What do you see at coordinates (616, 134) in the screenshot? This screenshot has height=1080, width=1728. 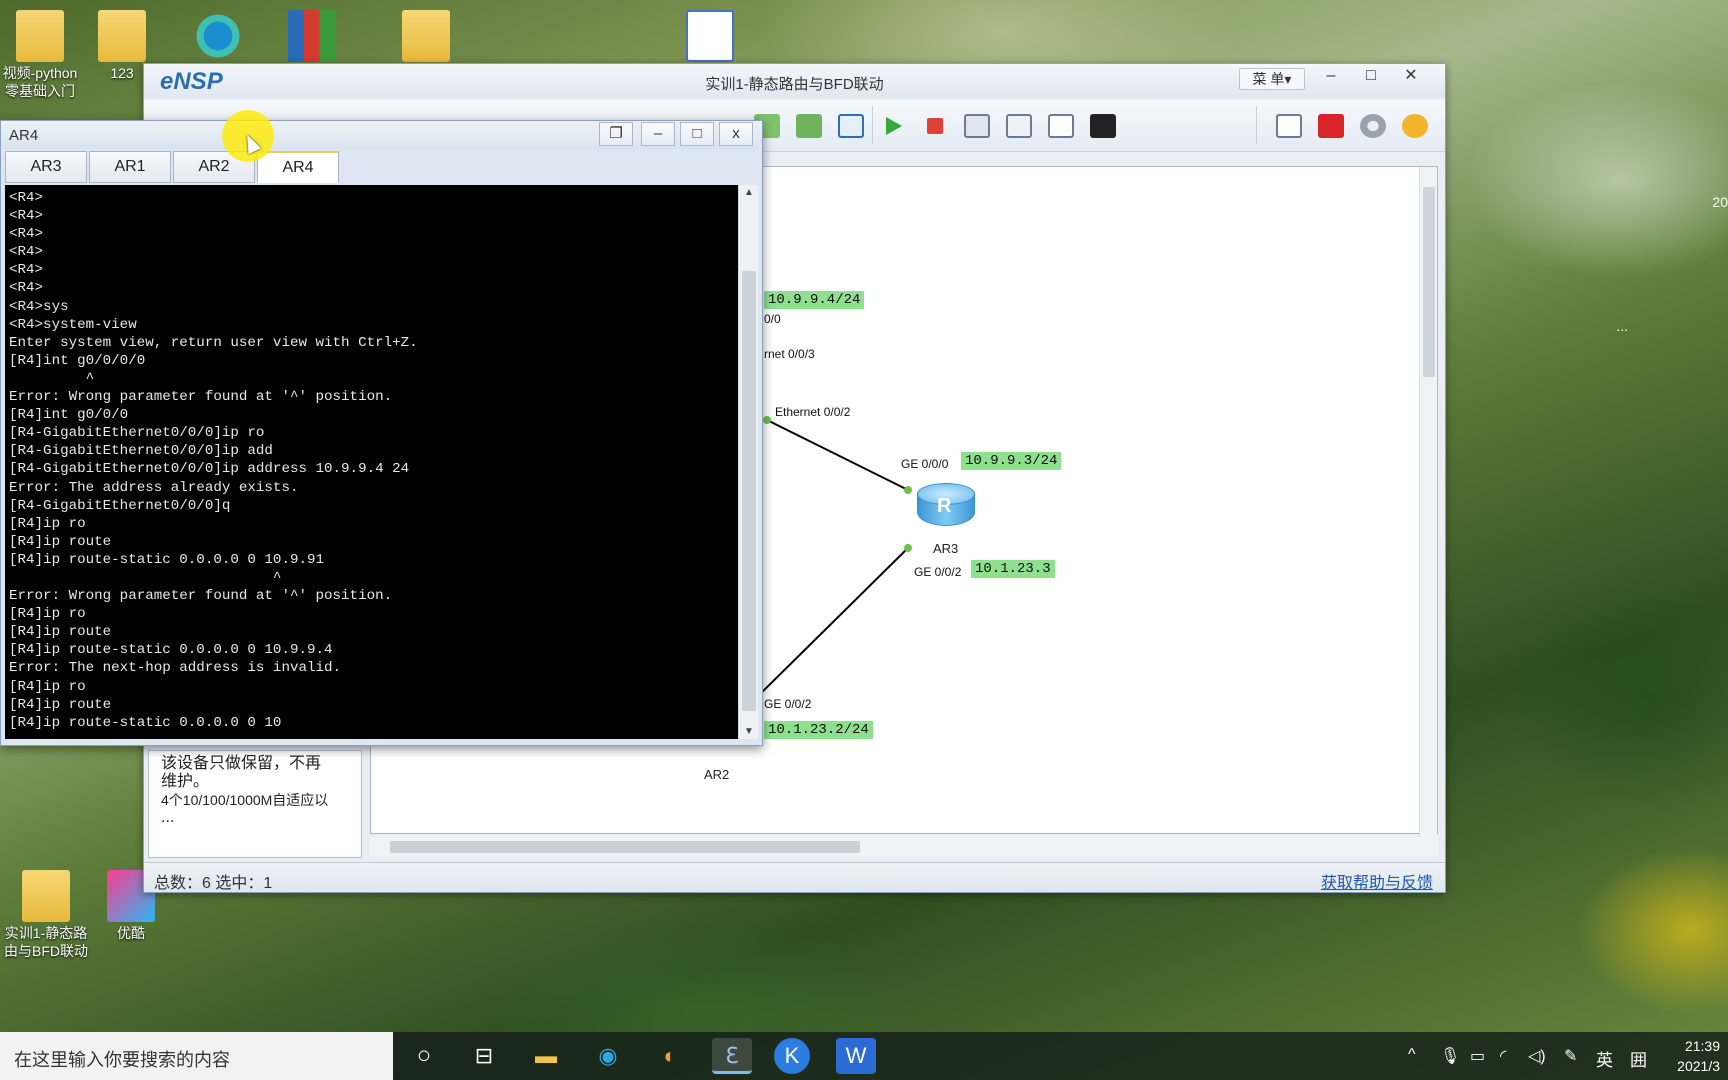 I see `restore-button: ❐` at bounding box center [616, 134].